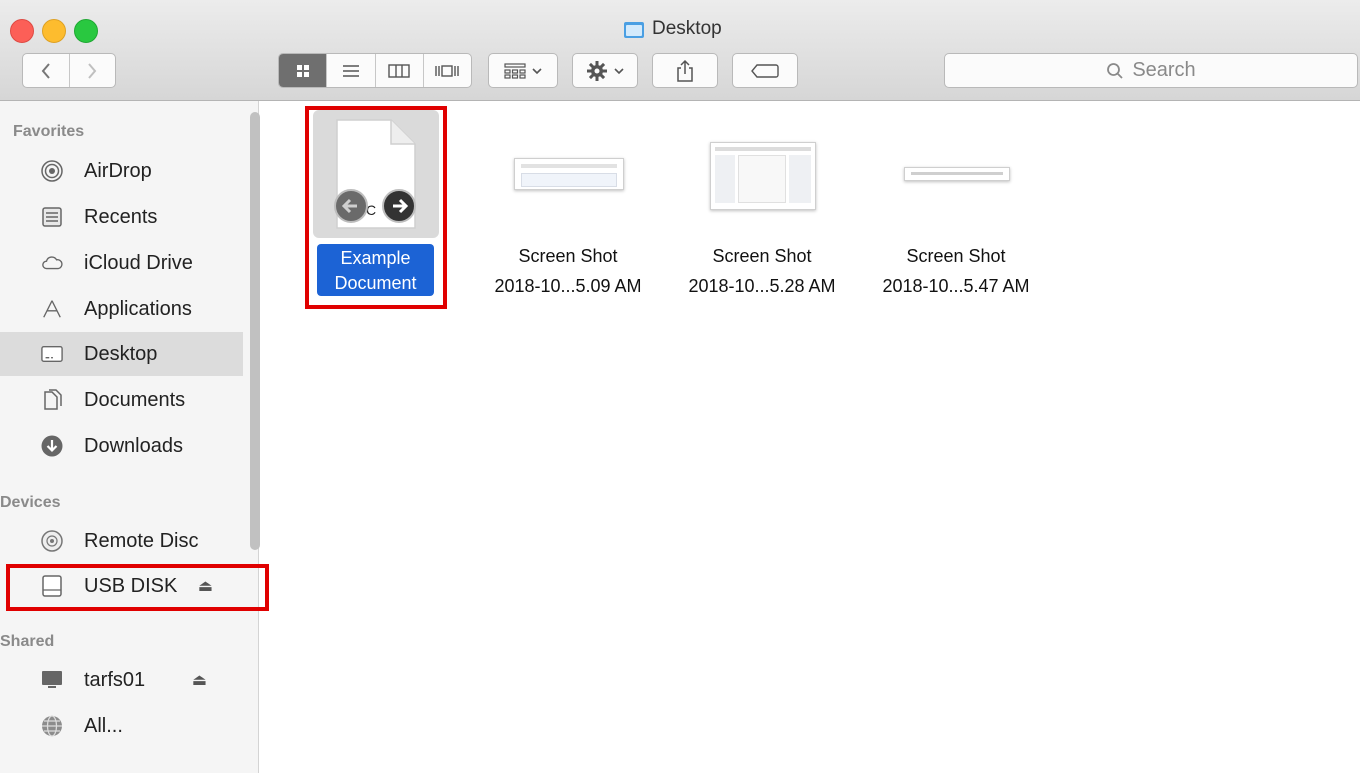 The width and height of the screenshot is (1360, 773). I want to click on network-icon, so click(52, 726).